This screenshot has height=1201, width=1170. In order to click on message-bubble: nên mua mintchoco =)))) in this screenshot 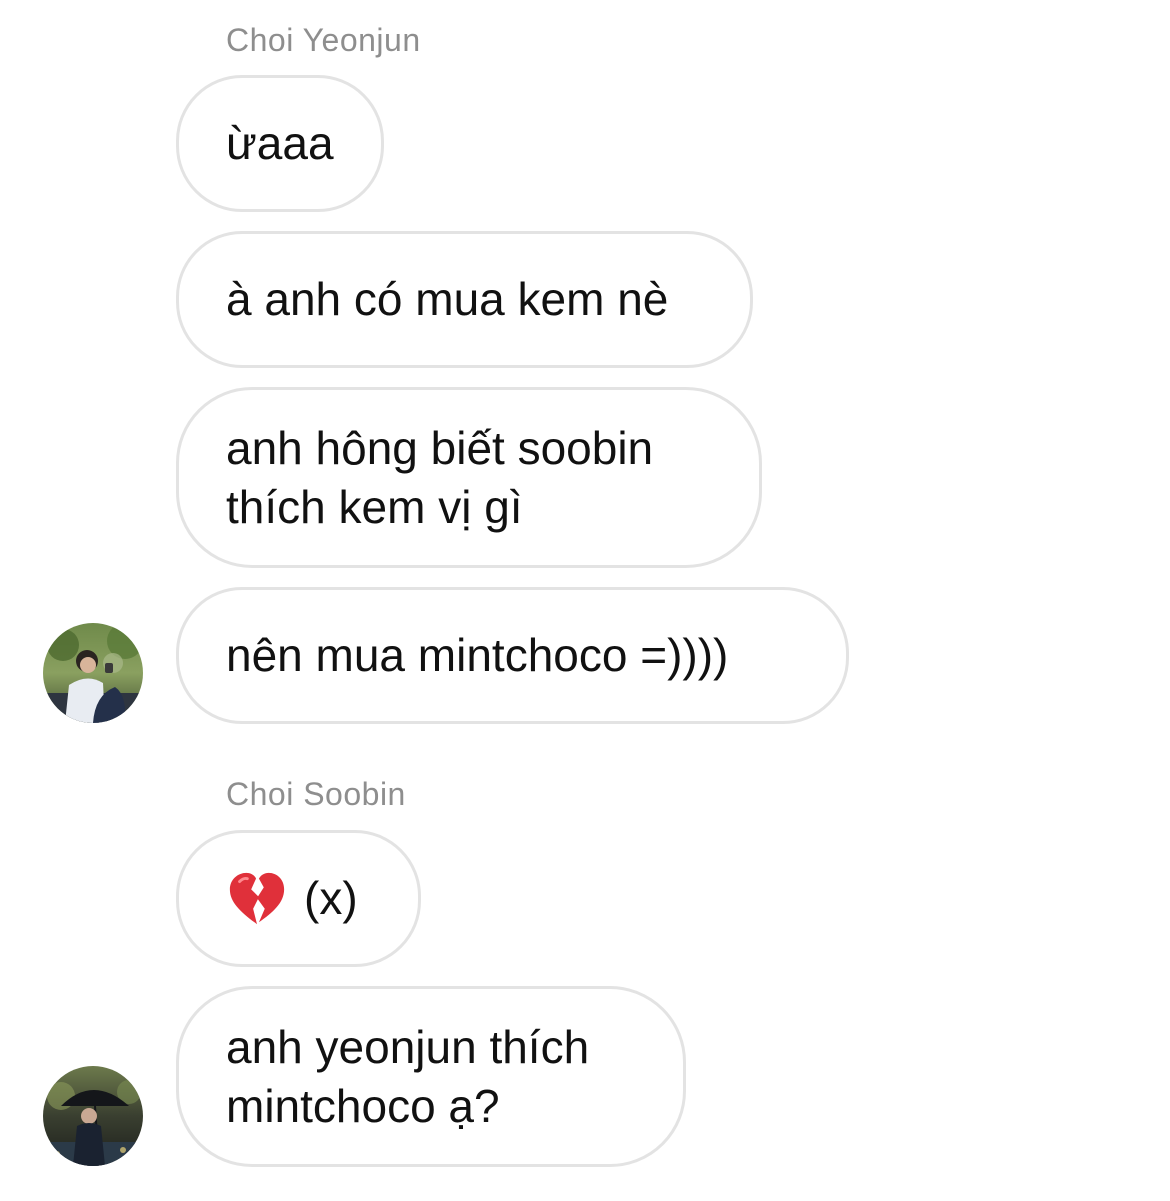, I will do `click(512, 655)`.